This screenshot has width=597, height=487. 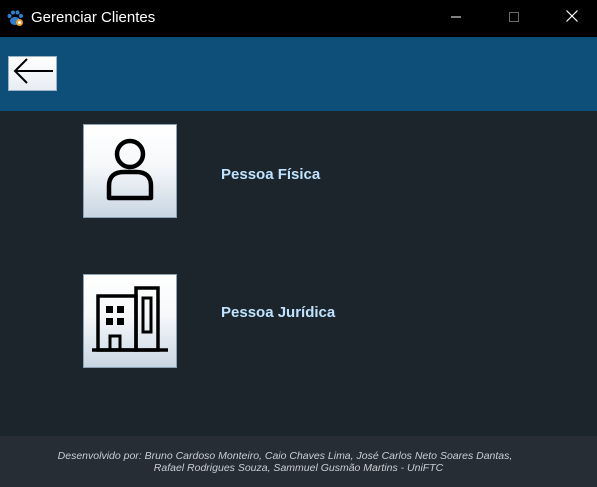 I want to click on window-title: Gerenciar Clientes, so click(x=93, y=17).